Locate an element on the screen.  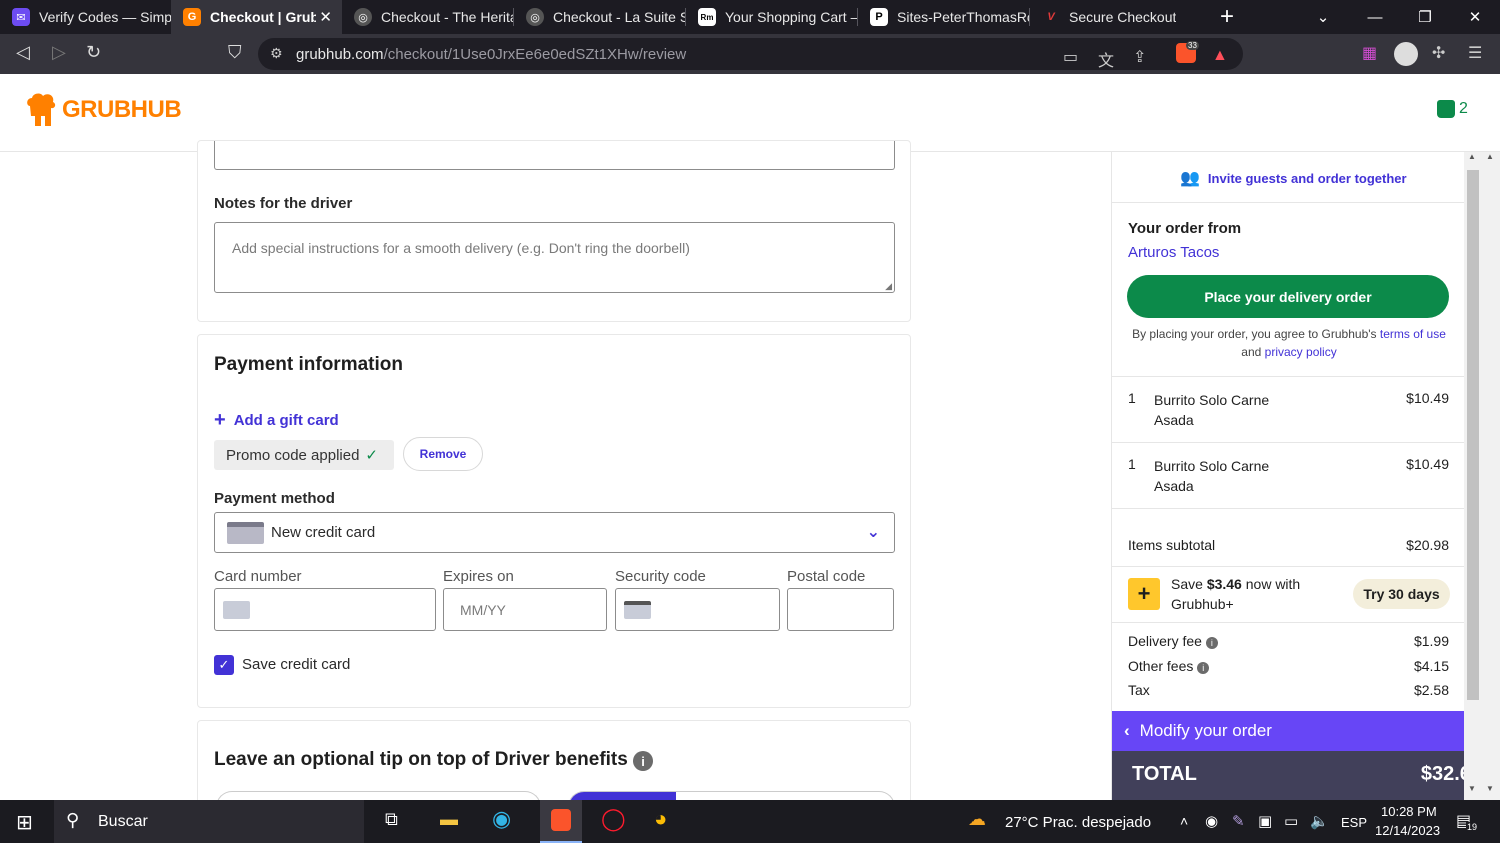
close-icon: ✕ is located at coordinates (325, 17).